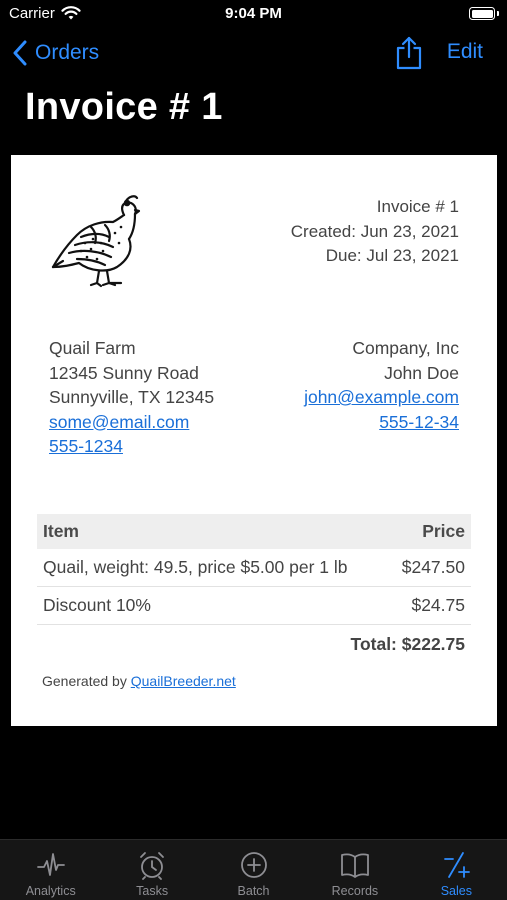  What do you see at coordinates (152, 891) in the screenshot?
I see `tab-tasks-label: Tasks` at bounding box center [152, 891].